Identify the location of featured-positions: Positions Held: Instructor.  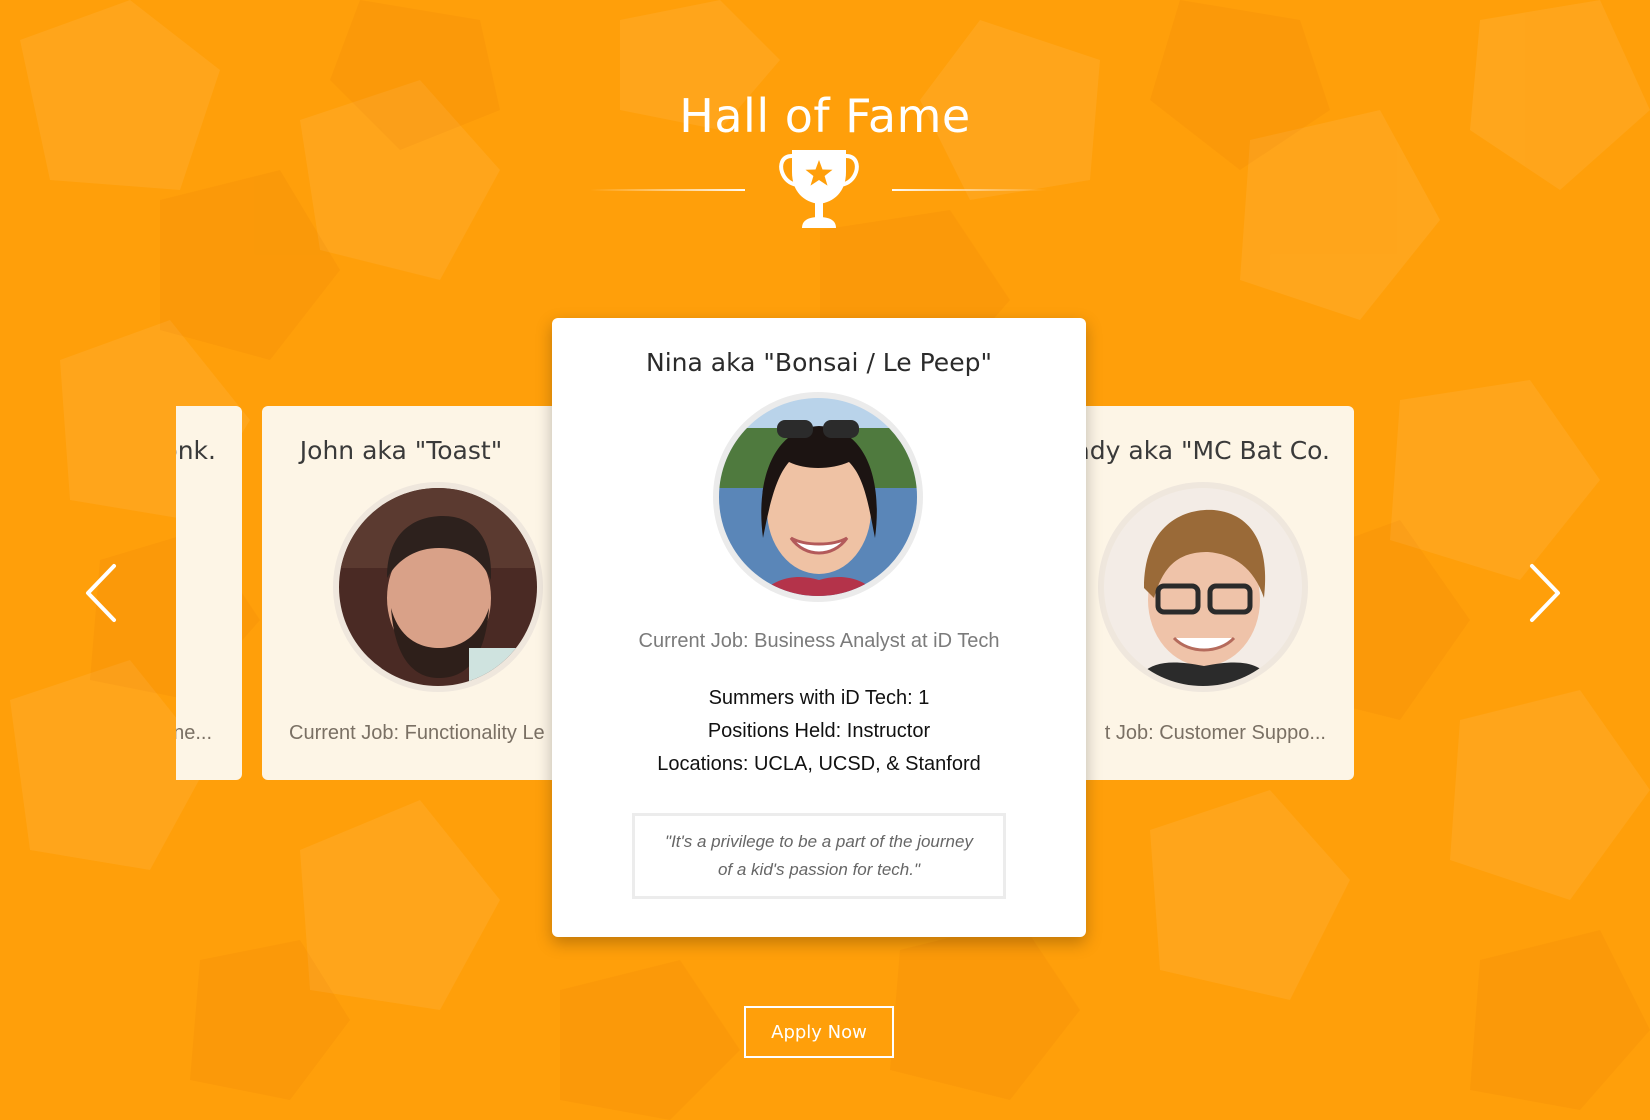
(819, 731).